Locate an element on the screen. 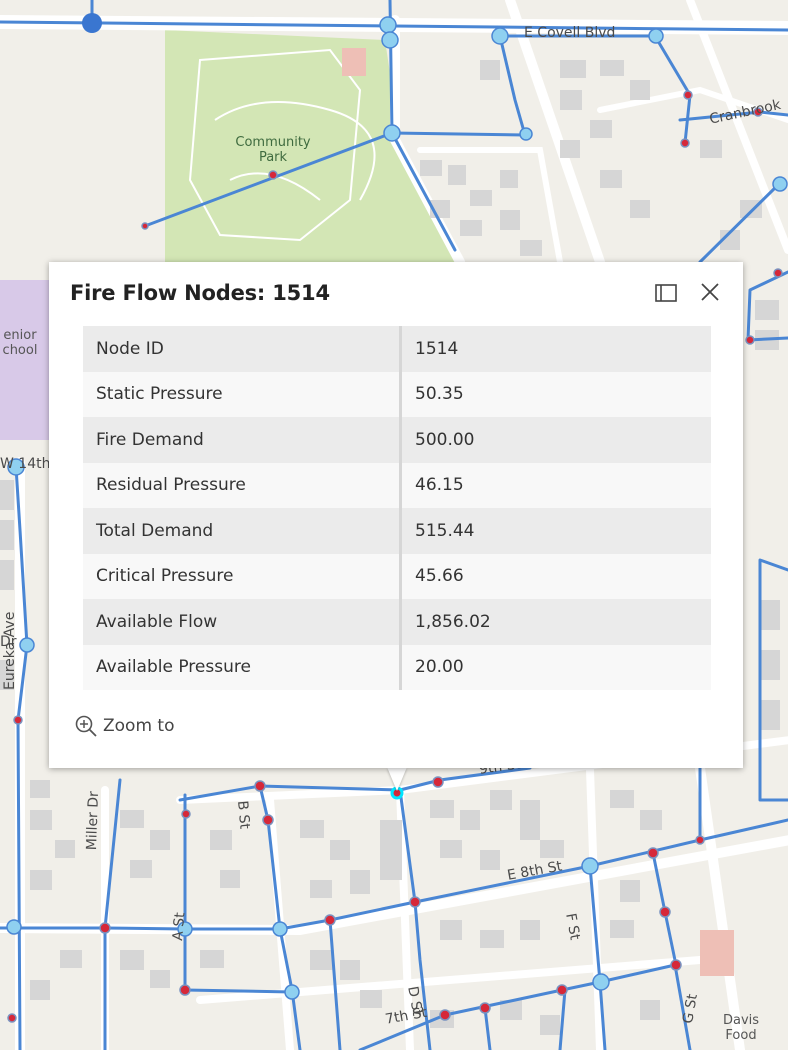 The height and width of the screenshot is (1050, 788). label-a-st: A St is located at coordinates (179, 926).